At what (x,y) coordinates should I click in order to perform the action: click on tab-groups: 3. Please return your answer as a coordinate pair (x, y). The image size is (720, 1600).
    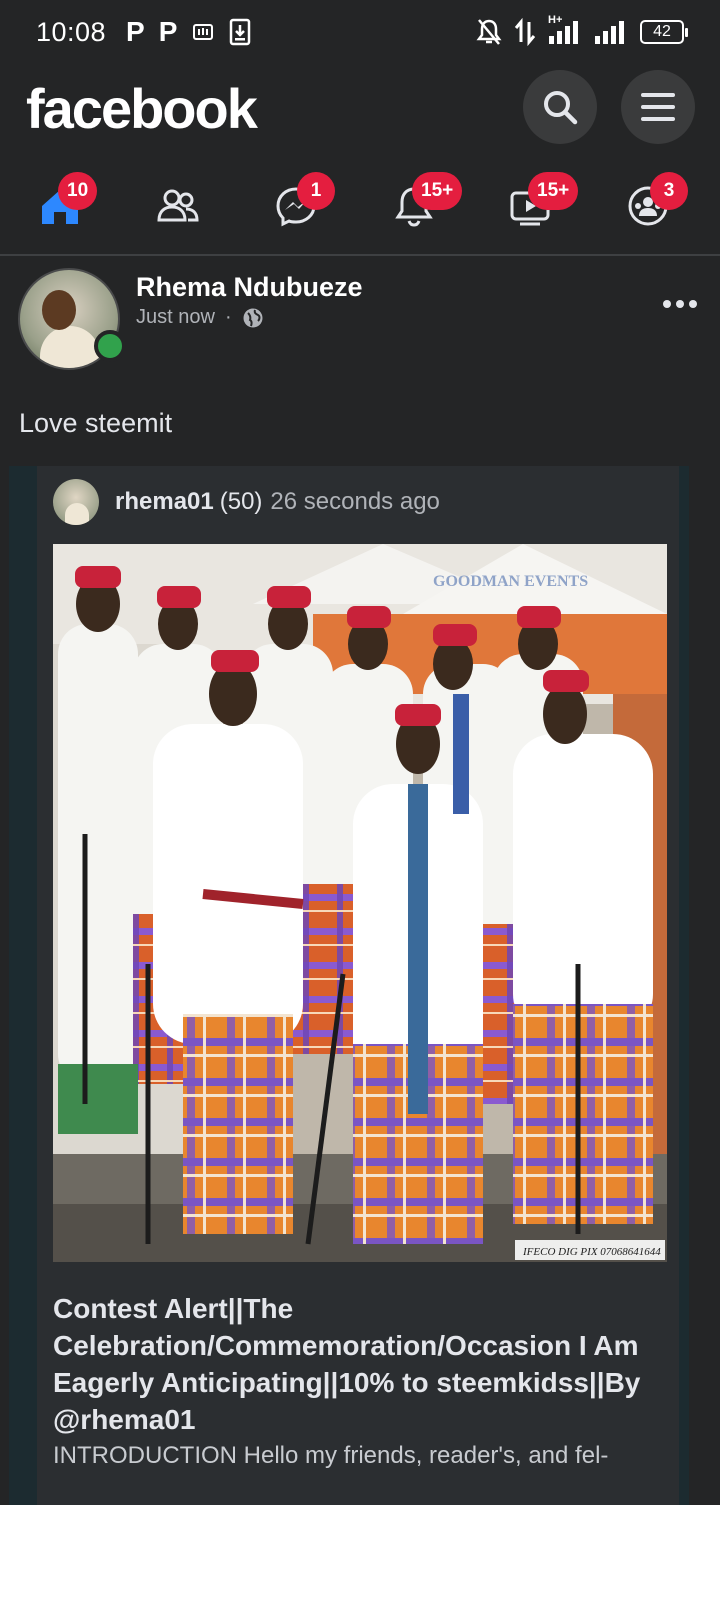
    Looking at the image, I should click on (660, 208).